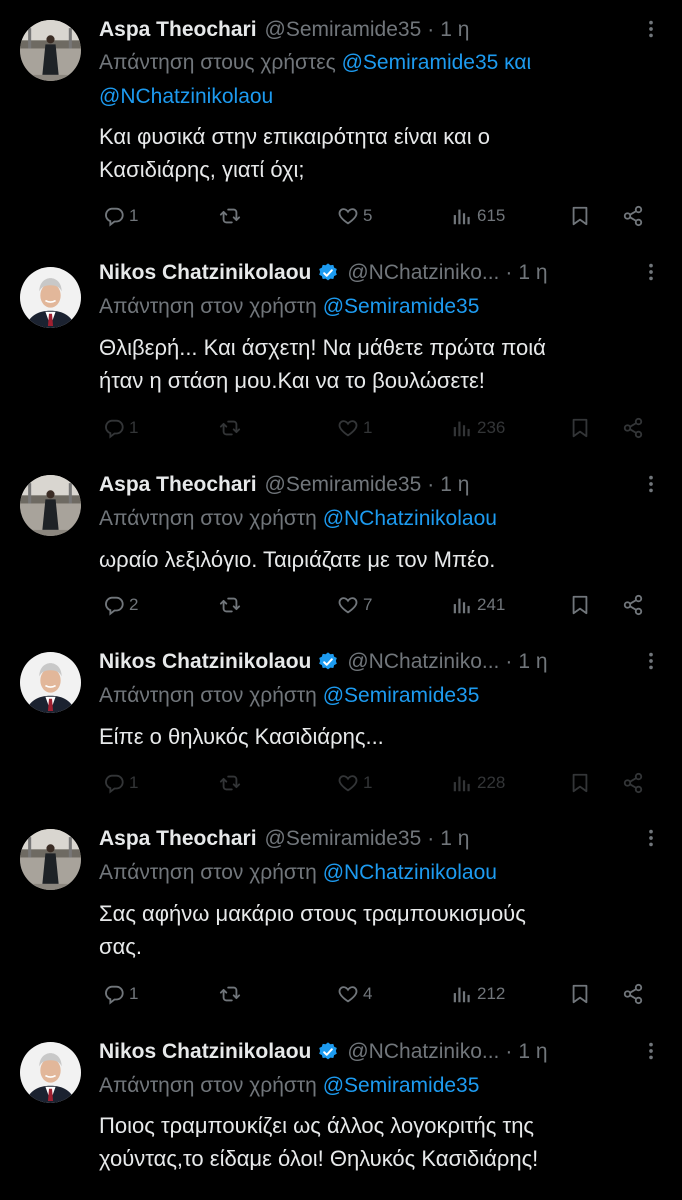 The height and width of the screenshot is (1200, 682). I want to click on reply-button: 2, so click(120, 605).